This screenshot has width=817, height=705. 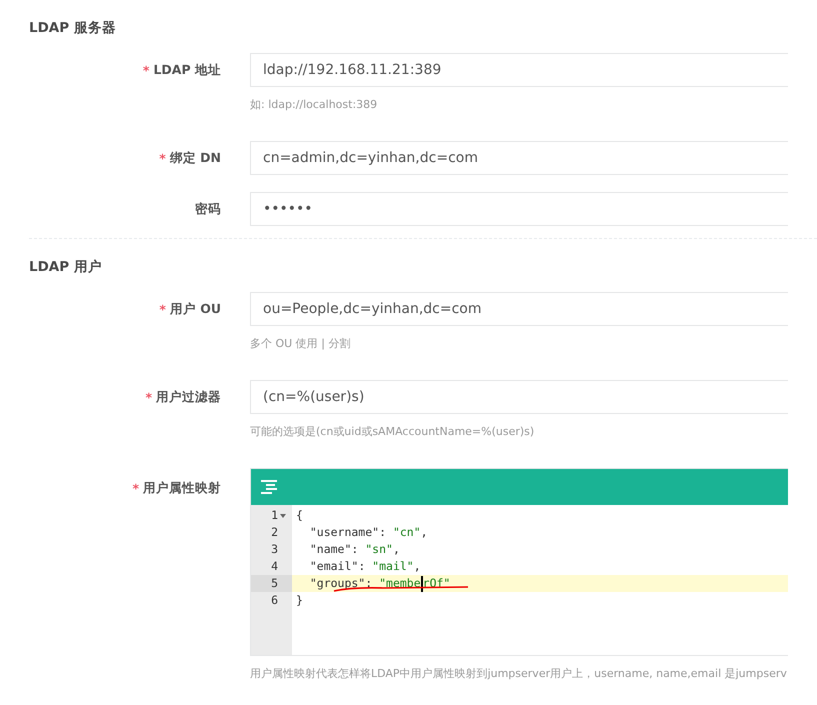 I want to click on help-text: 用户属性映射代表怎样将LDAP中用户属性映射到jumpserver用户上，username, name,email 是jumpserv, so click(x=518, y=673).